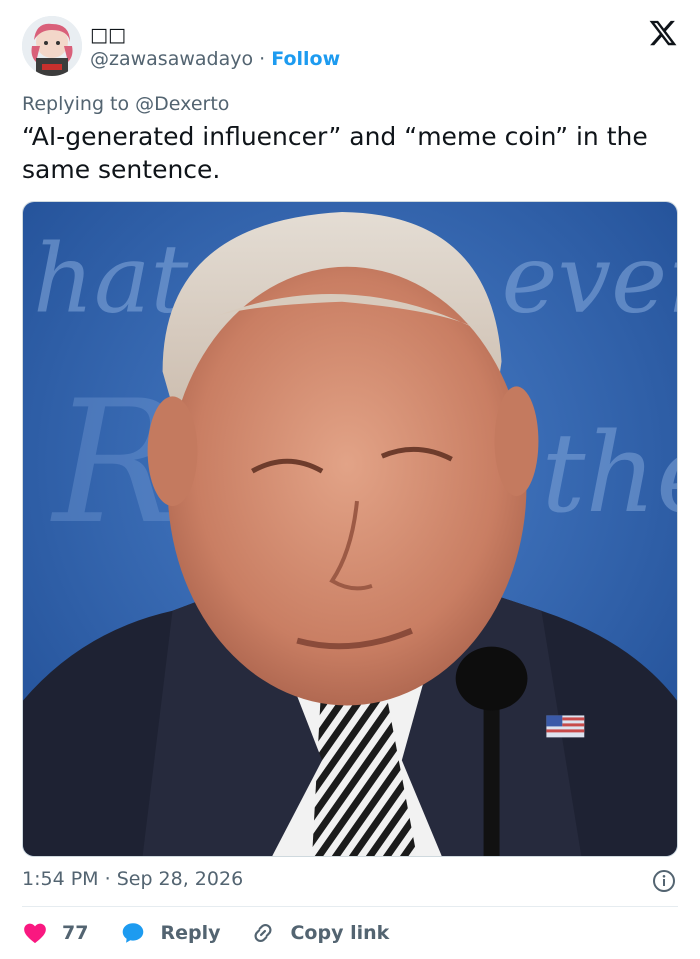  I want to click on x-logo-icon, so click(663, 33).